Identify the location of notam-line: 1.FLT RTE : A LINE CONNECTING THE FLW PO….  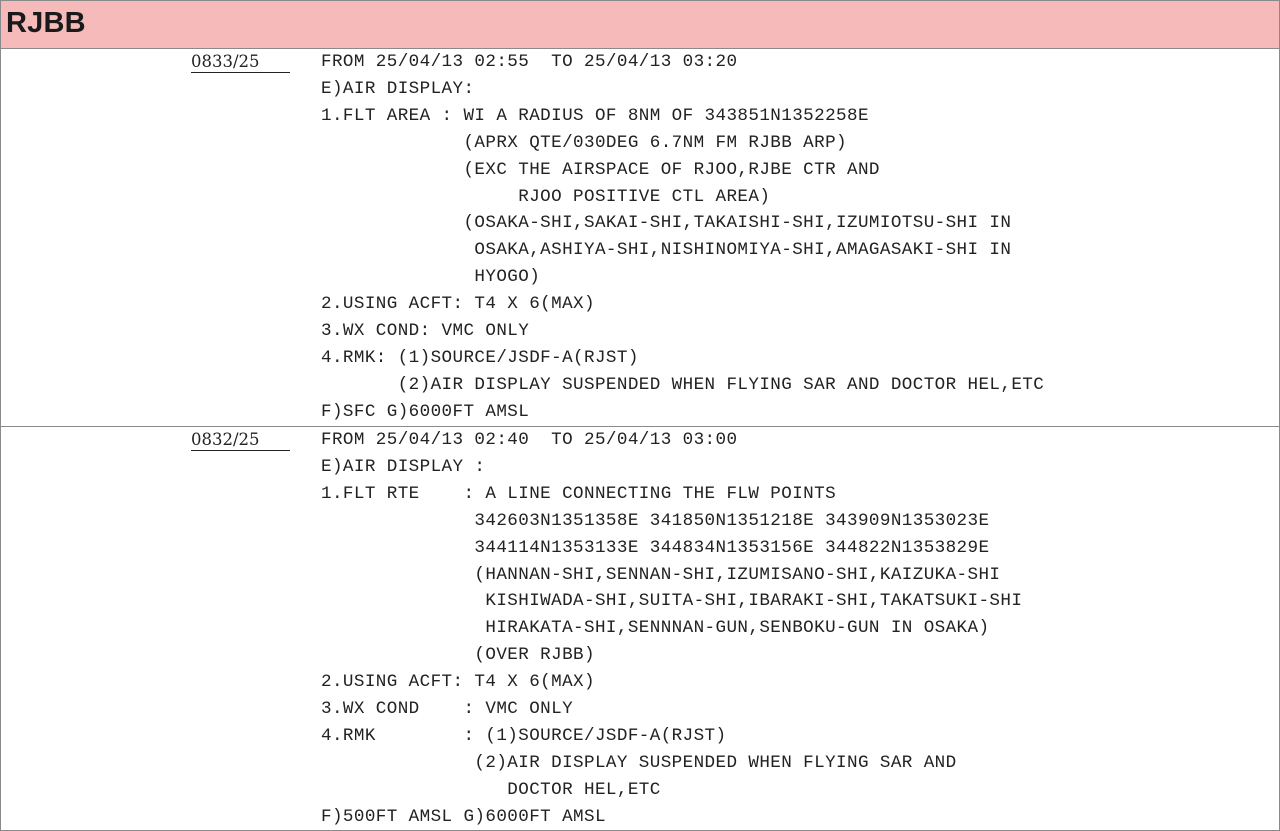
(579, 493).